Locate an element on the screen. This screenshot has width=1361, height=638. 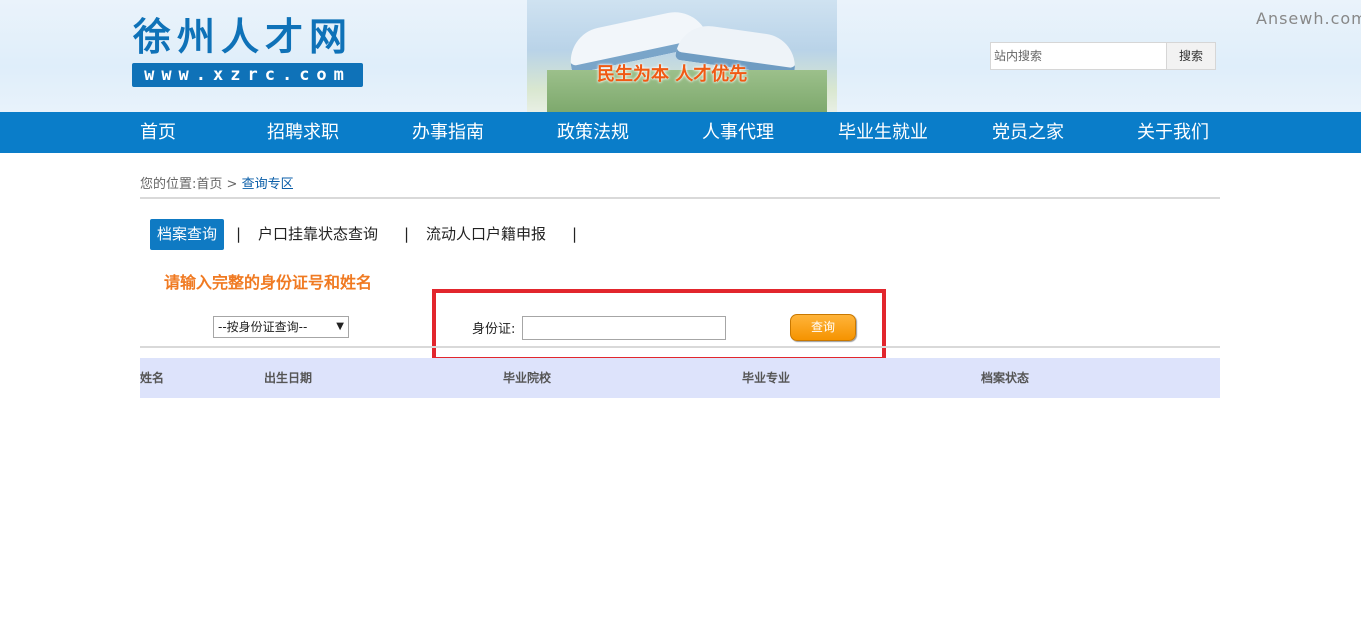
tab-hukou-status-query: 户口挂靠状态查询 is located at coordinates (318, 234).